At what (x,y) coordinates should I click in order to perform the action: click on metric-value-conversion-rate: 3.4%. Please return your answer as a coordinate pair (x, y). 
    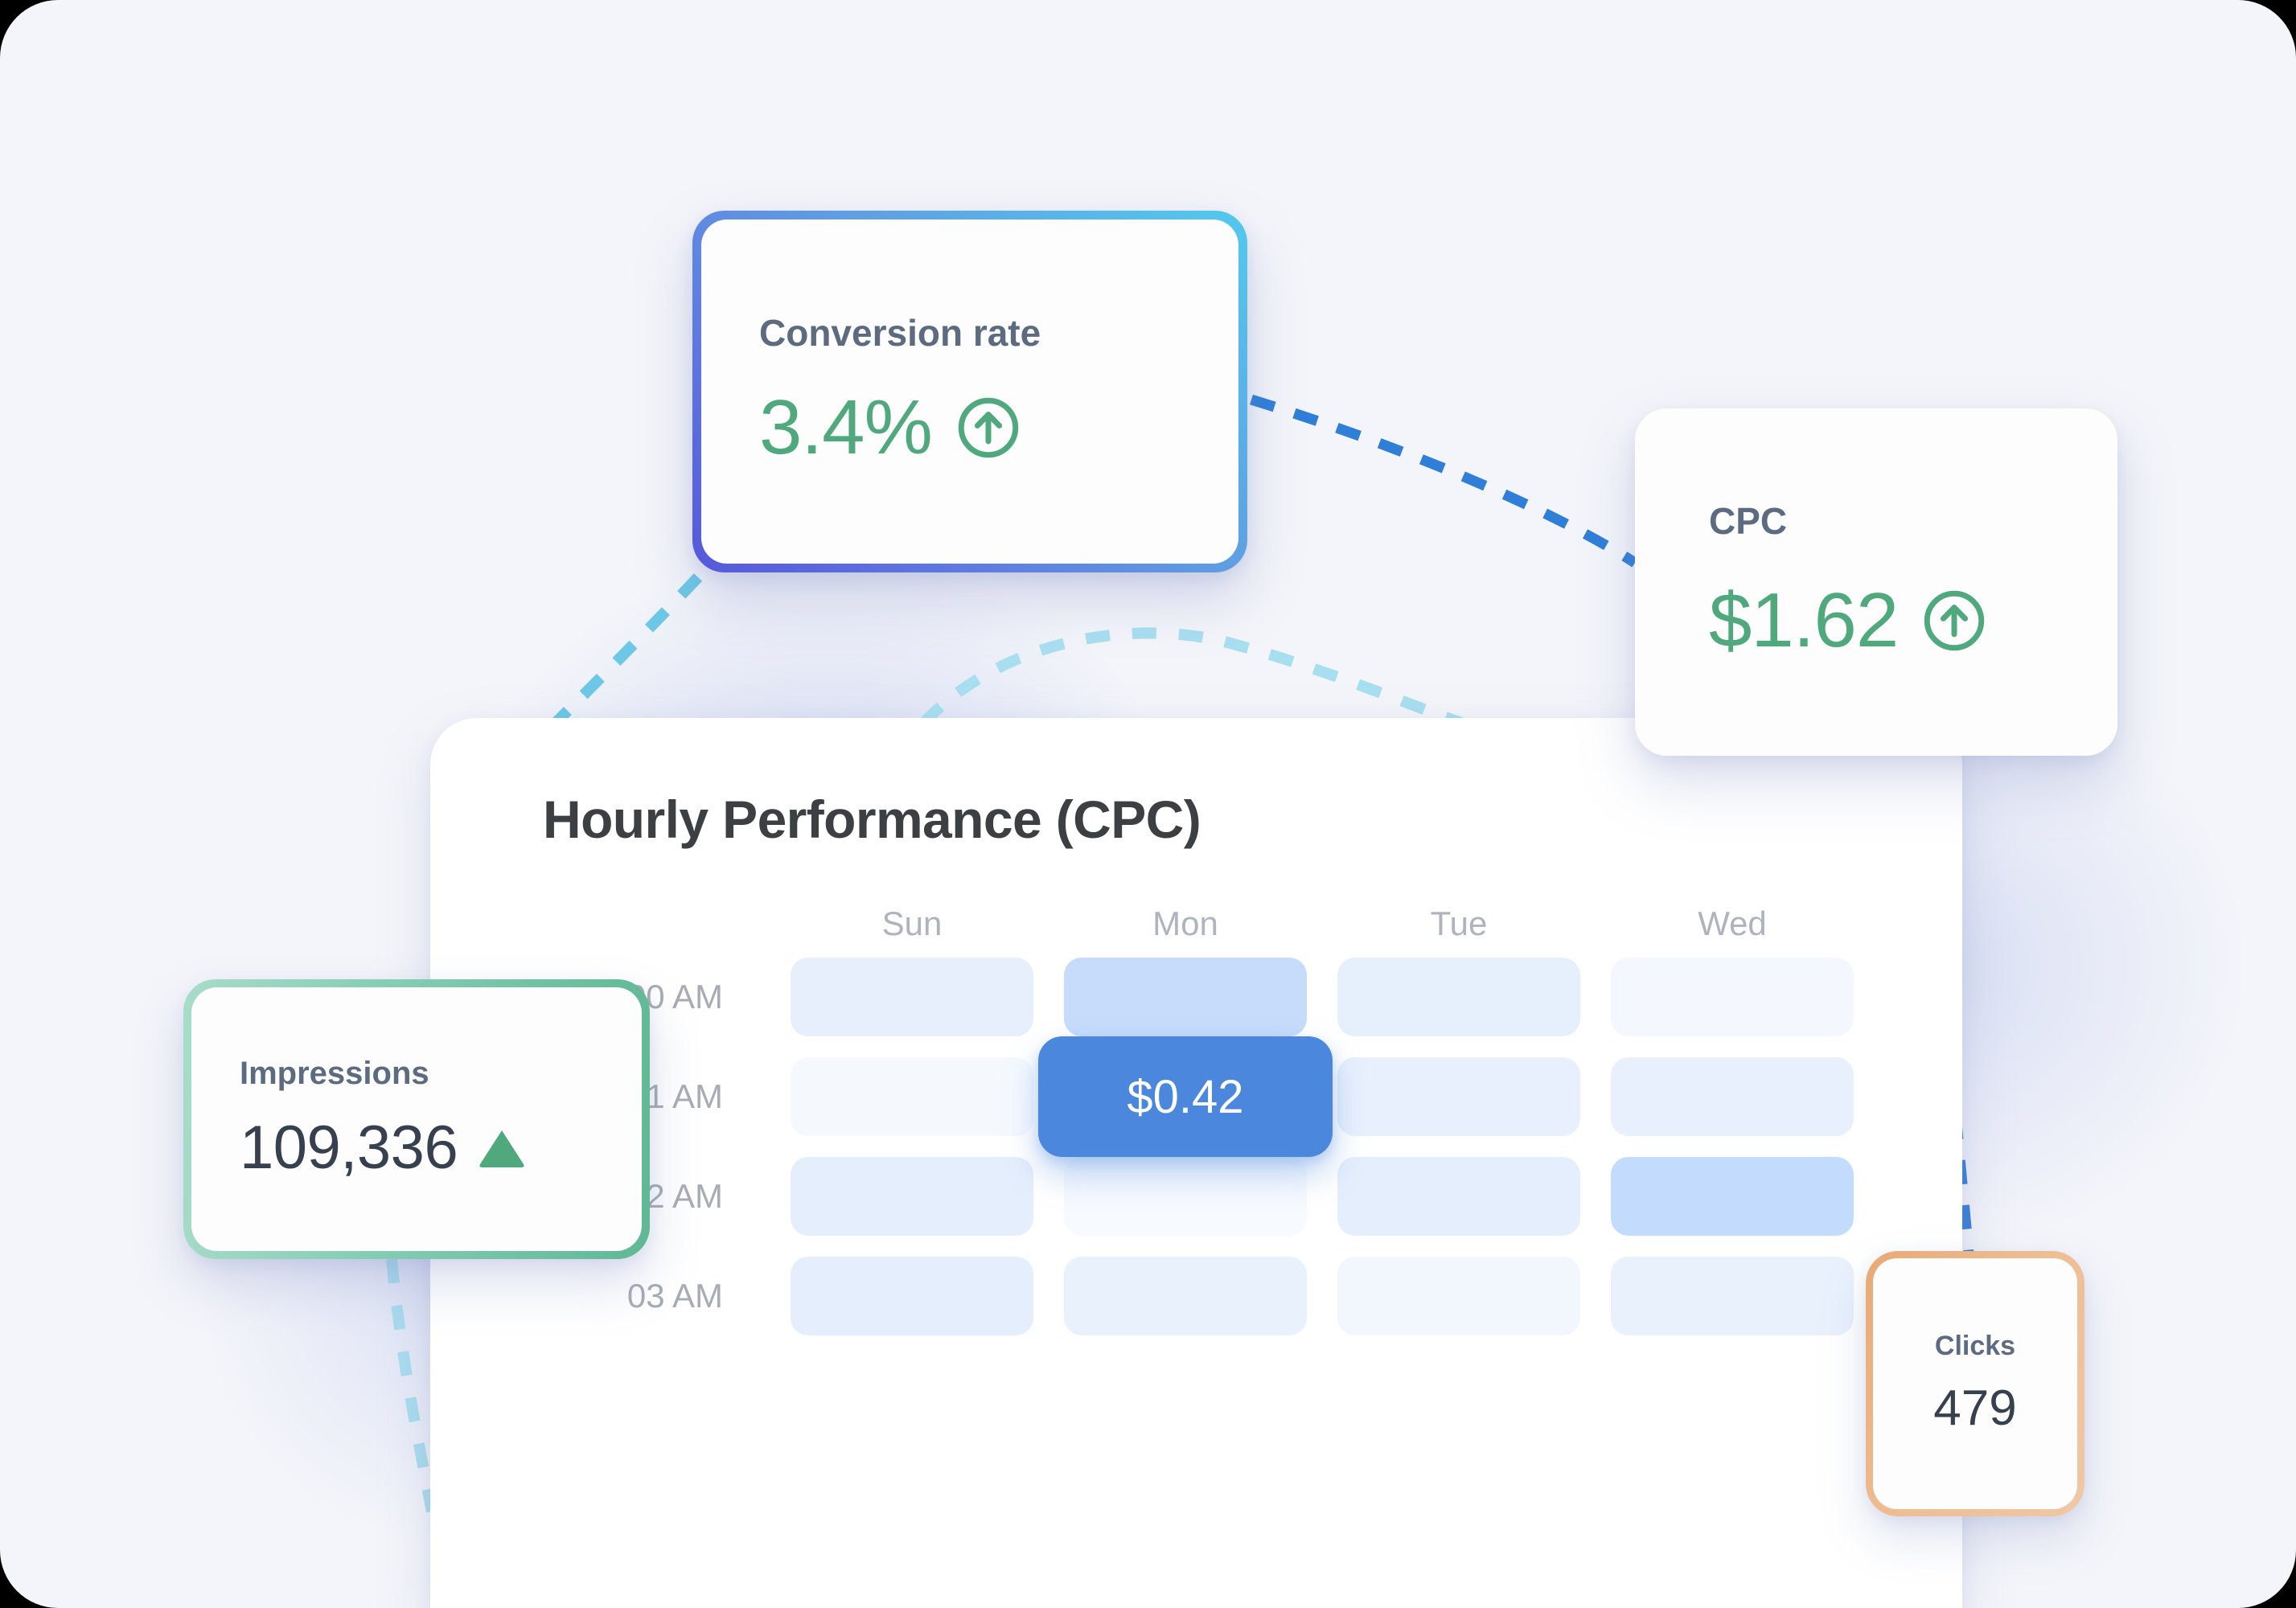
    Looking at the image, I should click on (846, 427).